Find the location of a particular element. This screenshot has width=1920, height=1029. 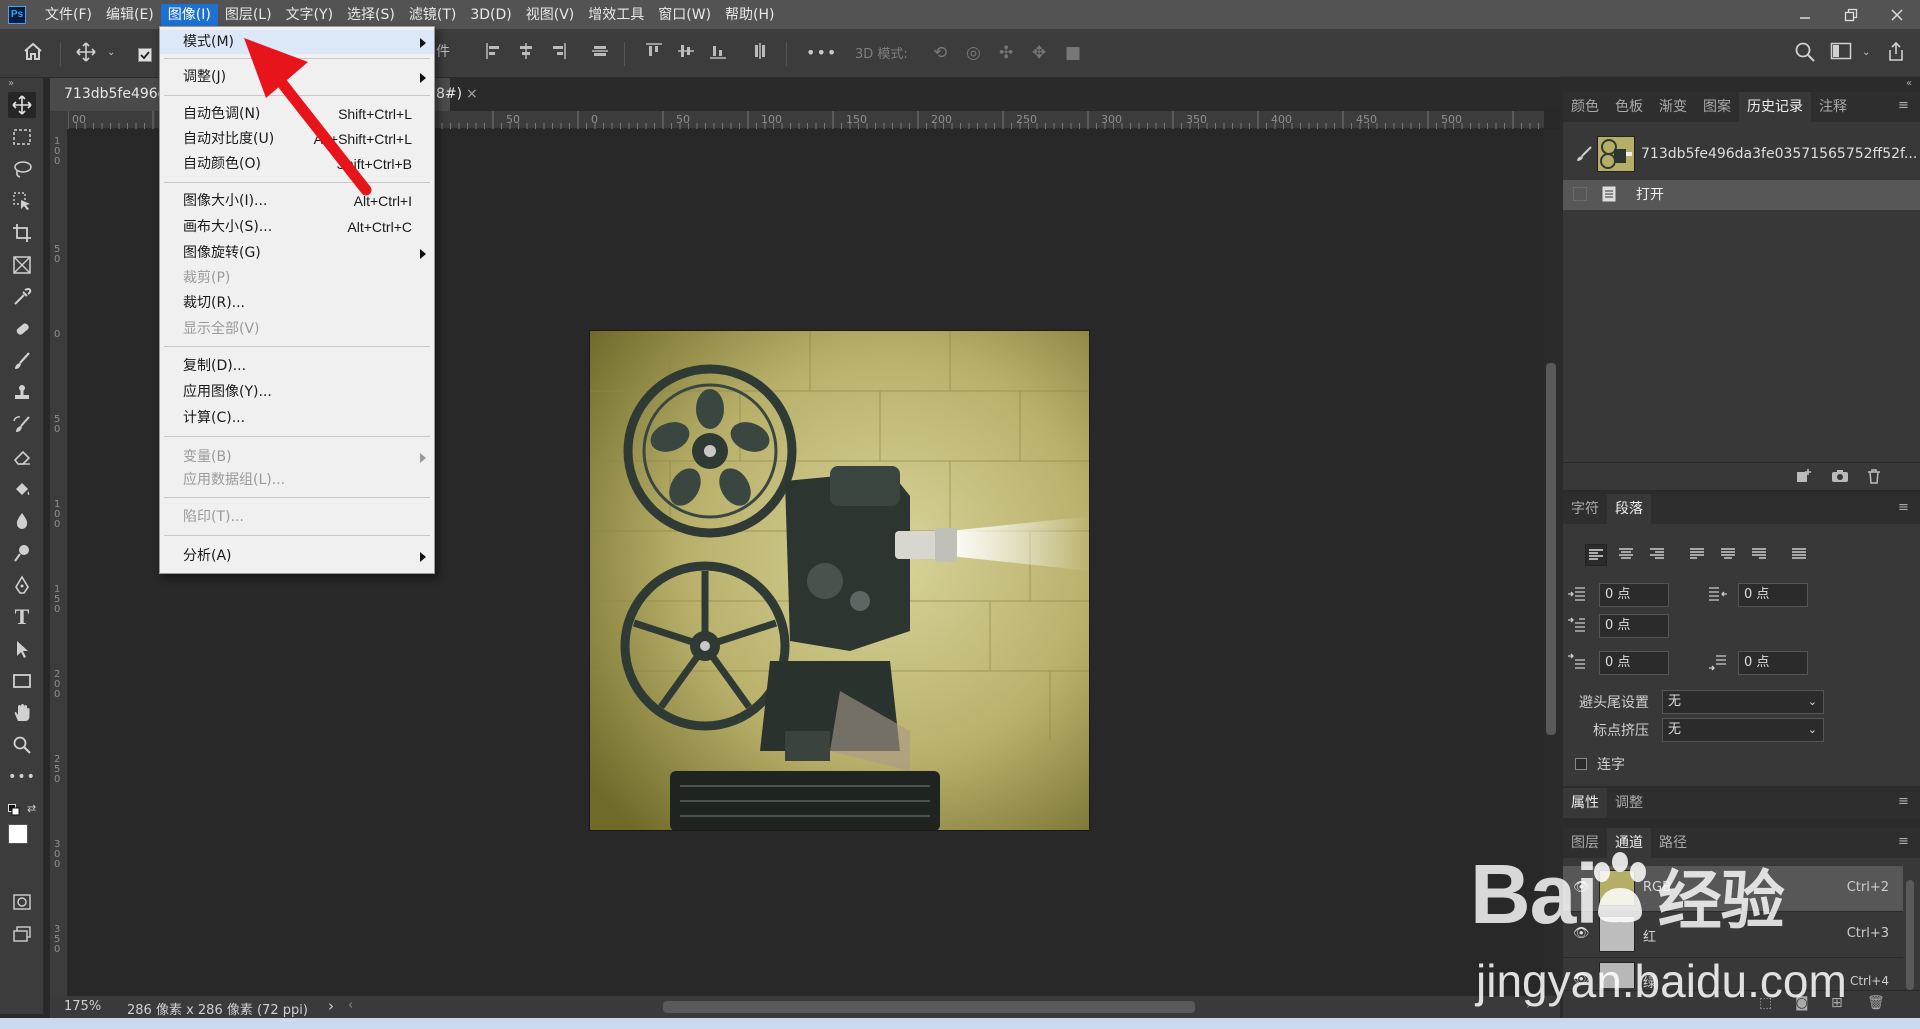

restore-icon is located at coordinates (1851, 14).